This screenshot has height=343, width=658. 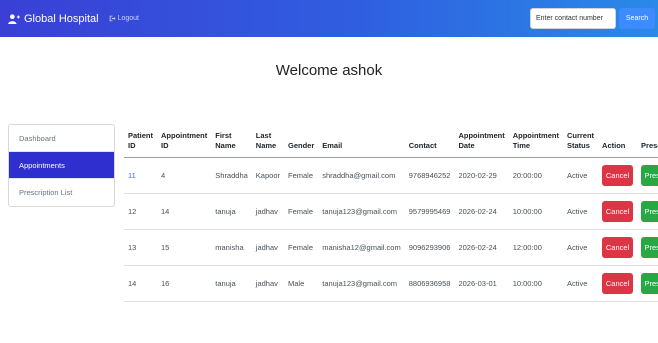 I want to click on cell-patient-id: 12, so click(x=141, y=211).